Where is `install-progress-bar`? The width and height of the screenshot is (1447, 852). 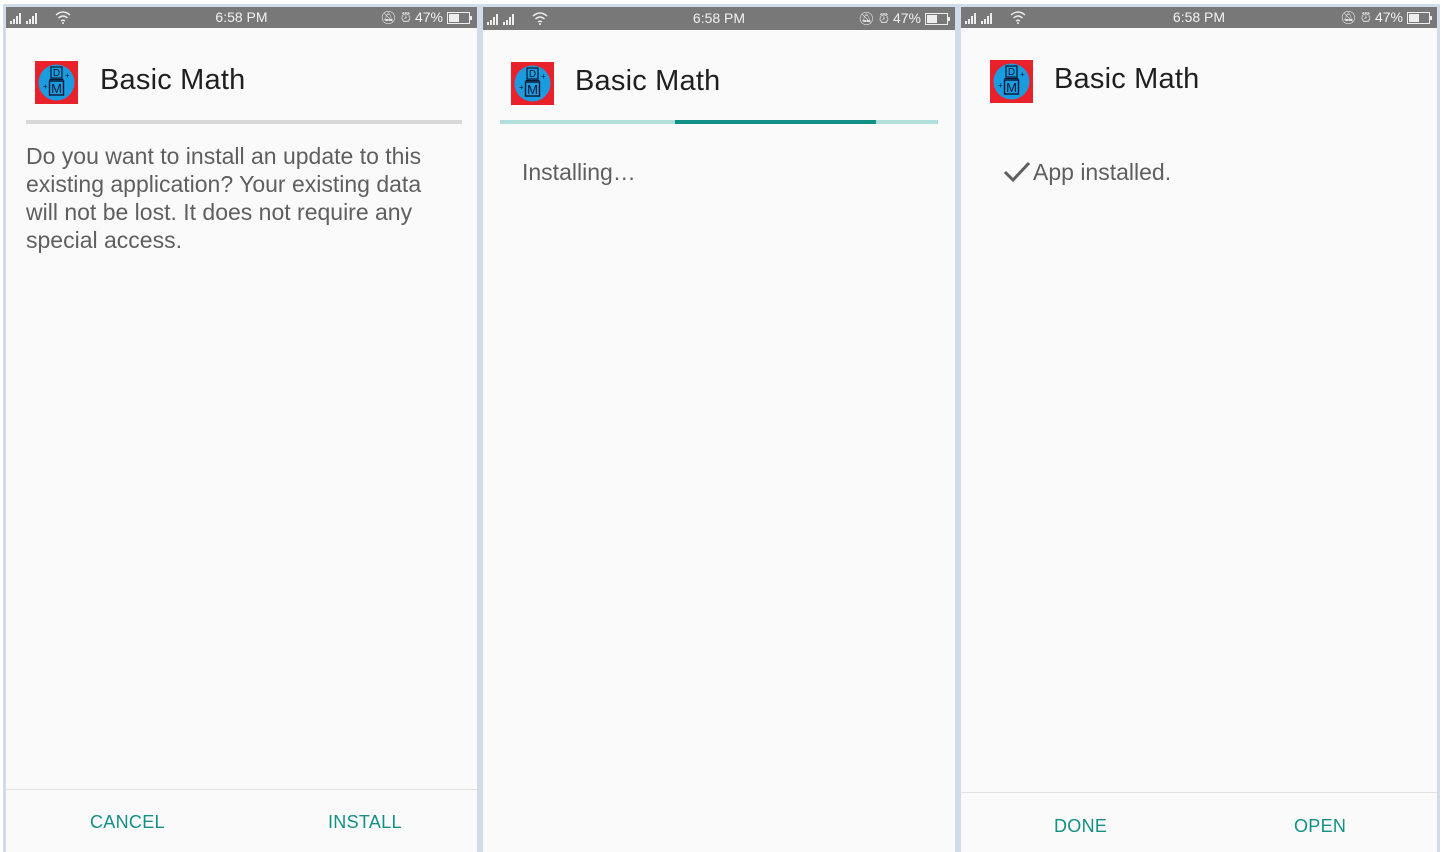
install-progress-bar is located at coordinates (719, 122).